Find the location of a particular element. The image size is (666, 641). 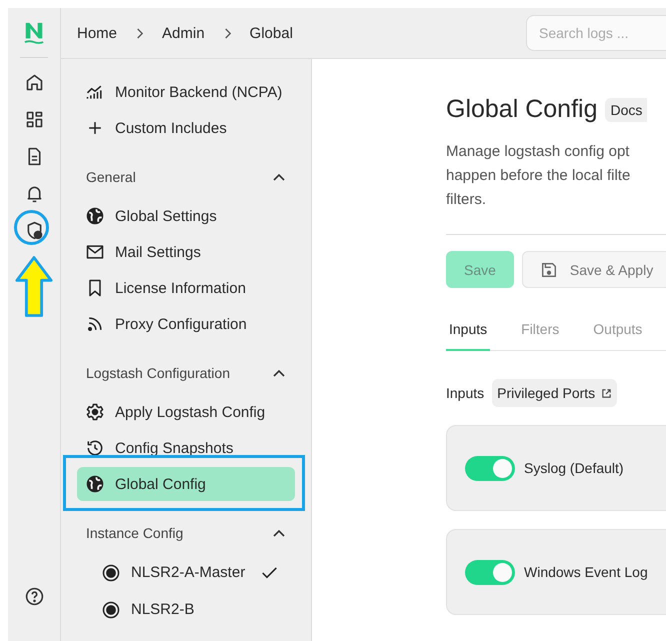

instance-item: NLSR2-B is located at coordinates (186, 609).